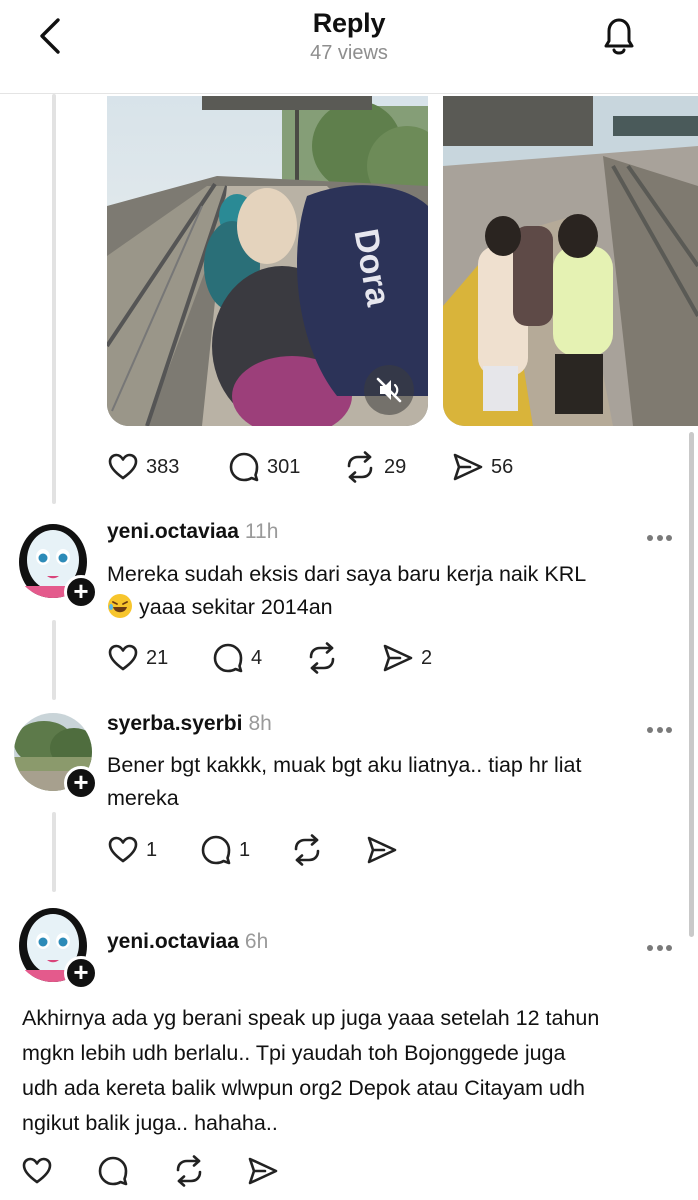 This screenshot has width=698, height=1200. What do you see at coordinates (261, 531) in the screenshot?
I see `timestamp: 11h` at bounding box center [261, 531].